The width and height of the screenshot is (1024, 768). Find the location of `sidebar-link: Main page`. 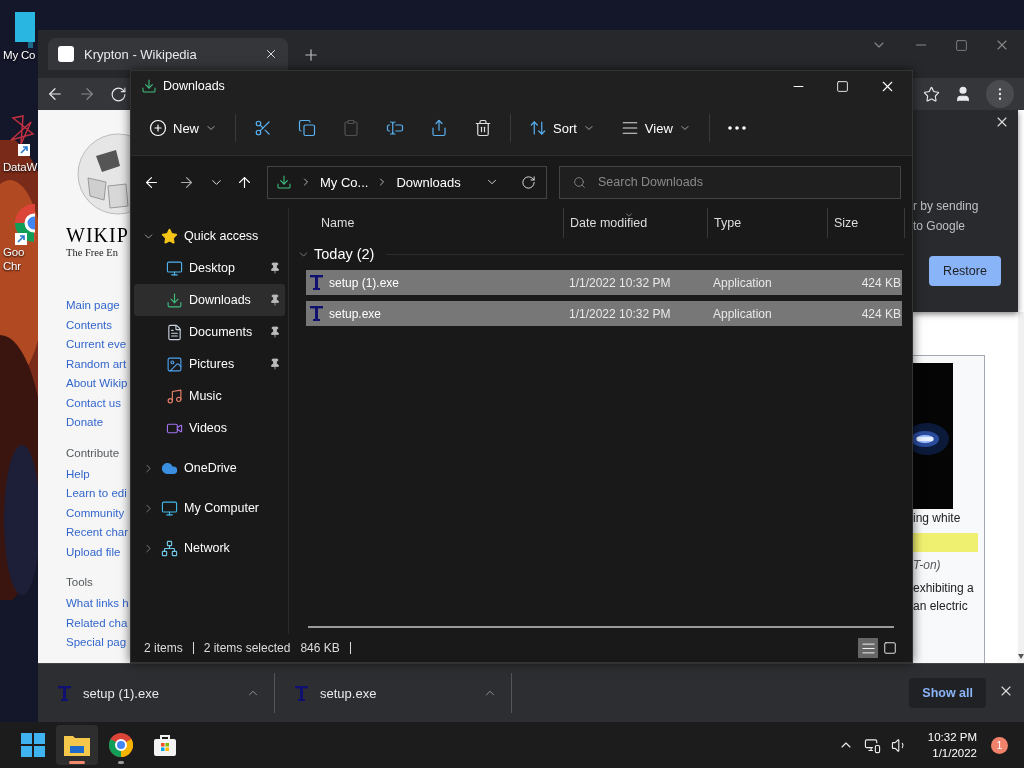

sidebar-link: Main page is located at coordinates (98, 306).